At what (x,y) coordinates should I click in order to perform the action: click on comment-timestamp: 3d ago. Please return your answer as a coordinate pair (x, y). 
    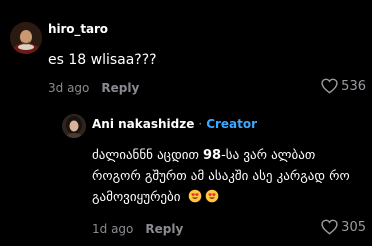
    Looking at the image, I should click on (69, 88).